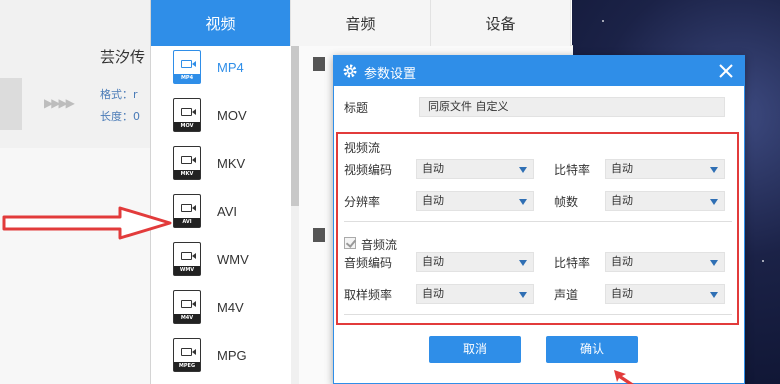 Image resolution: width=780 pixels, height=384 pixels. What do you see at coordinates (350, 71) in the screenshot?
I see `gear-icon` at bounding box center [350, 71].